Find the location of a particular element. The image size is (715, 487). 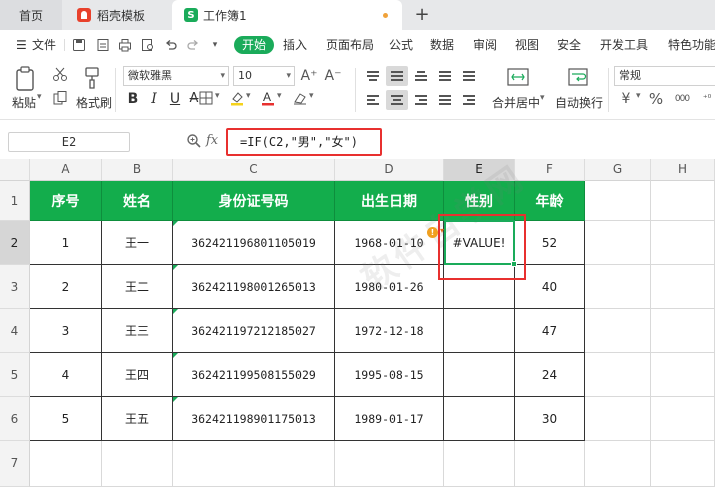

clear-format-chevron-down-icon: ▾ is located at coordinates (311, 96).